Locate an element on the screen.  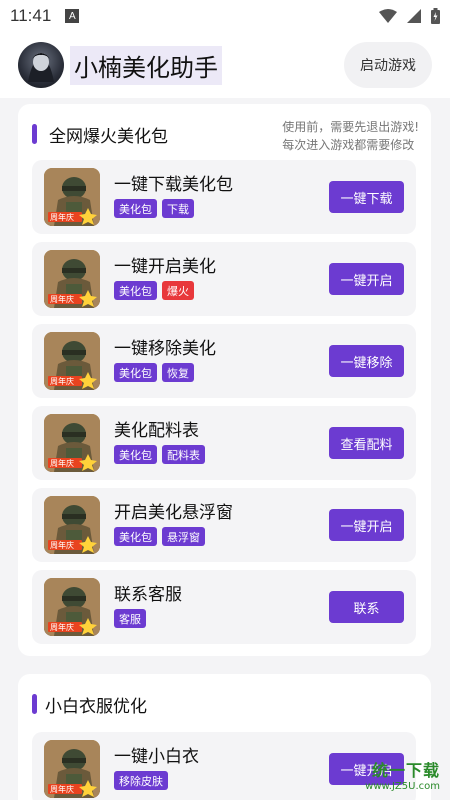
list-item: 周年庆 一键小白衣 移除皮肤 一键开启 is located at coordinates (224, 766).